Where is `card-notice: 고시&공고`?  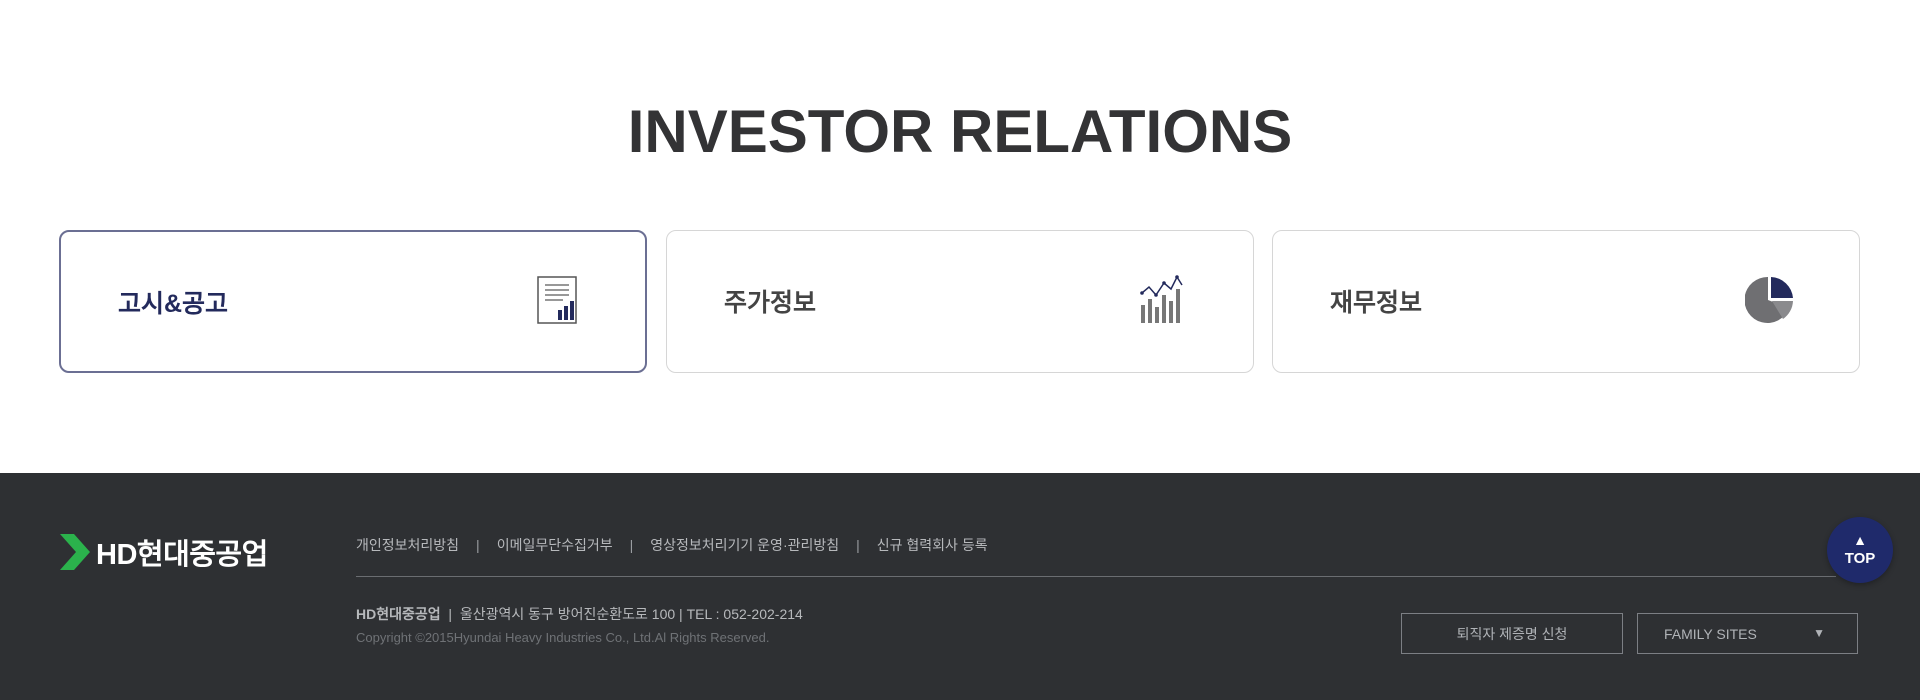
card-notice: 고시&공고 is located at coordinates (353, 301).